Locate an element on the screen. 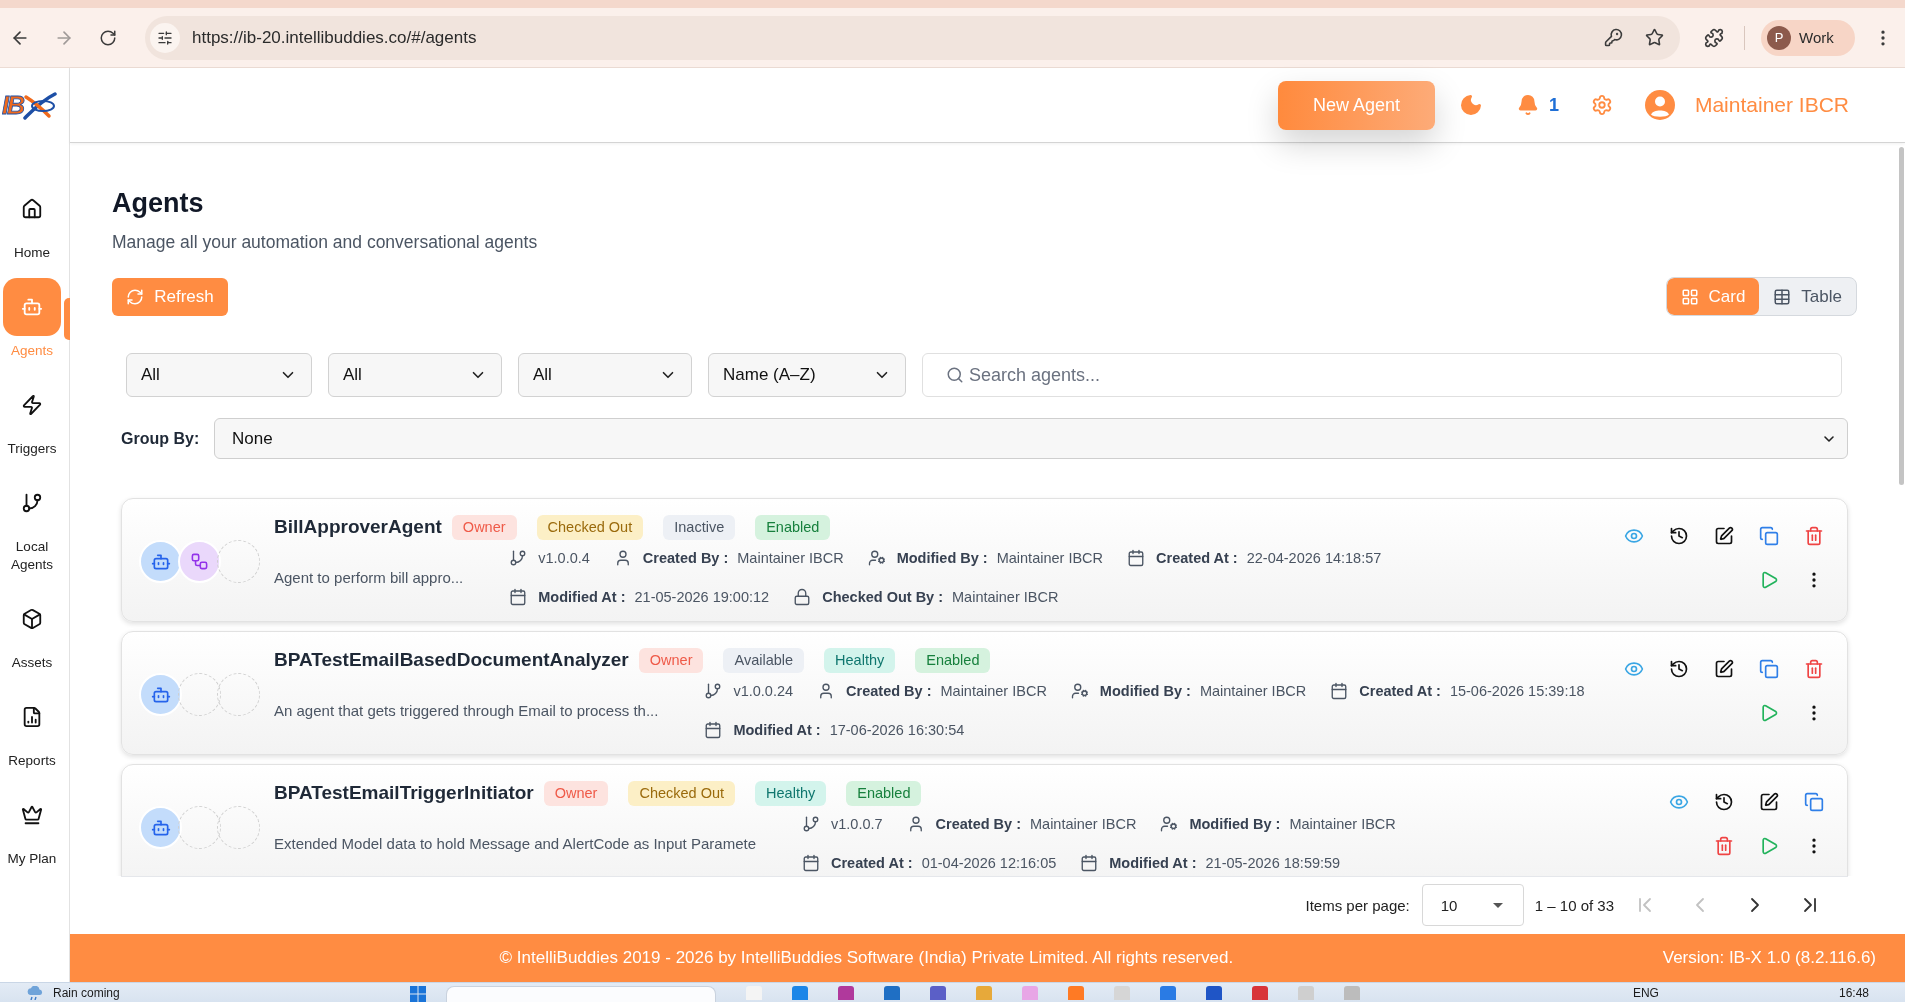 Image resolution: width=1905 pixels, height=1002 pixels. nav-item: My Plan is located at coordinates (32, 827).